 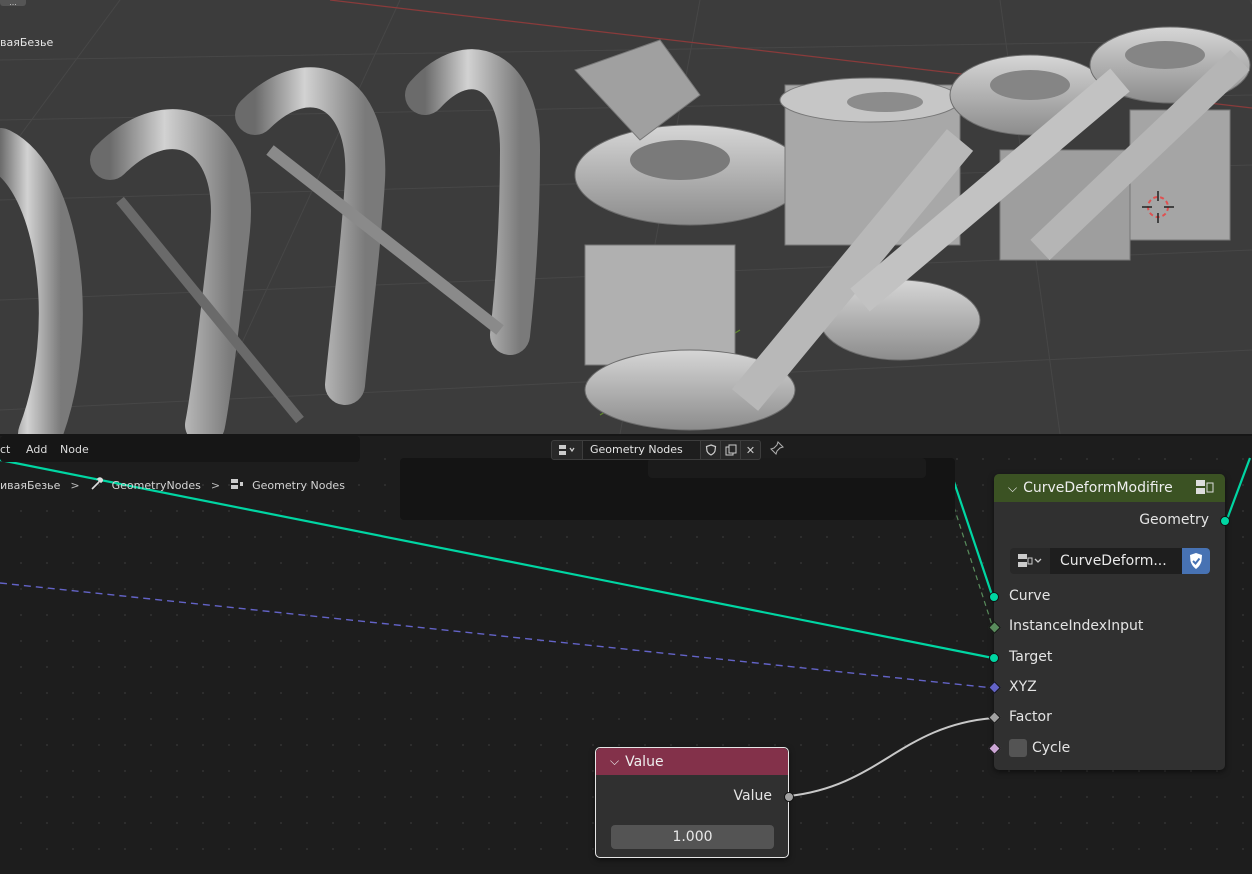 I want to click on value-node: ⌵ Value Value 1.000, so click(x=694, y=802).